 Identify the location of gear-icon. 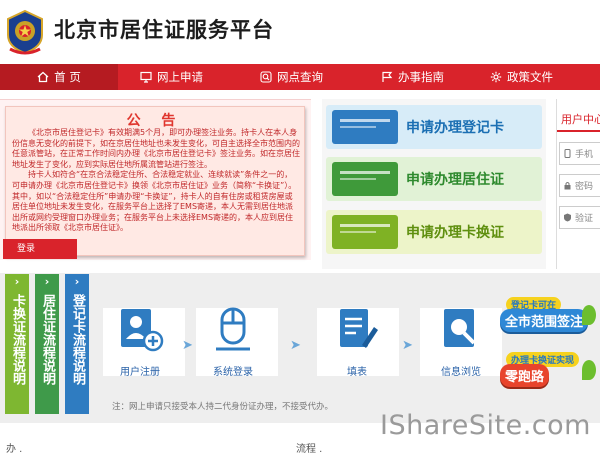
(496, 77).